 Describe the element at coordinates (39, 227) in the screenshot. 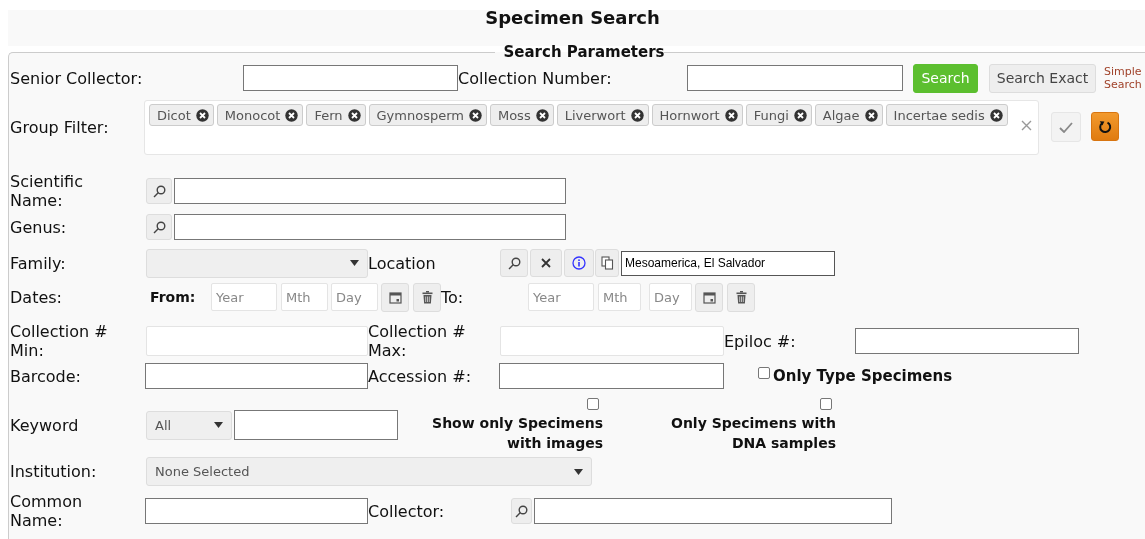

I see `field-label: Genus:` at that location.